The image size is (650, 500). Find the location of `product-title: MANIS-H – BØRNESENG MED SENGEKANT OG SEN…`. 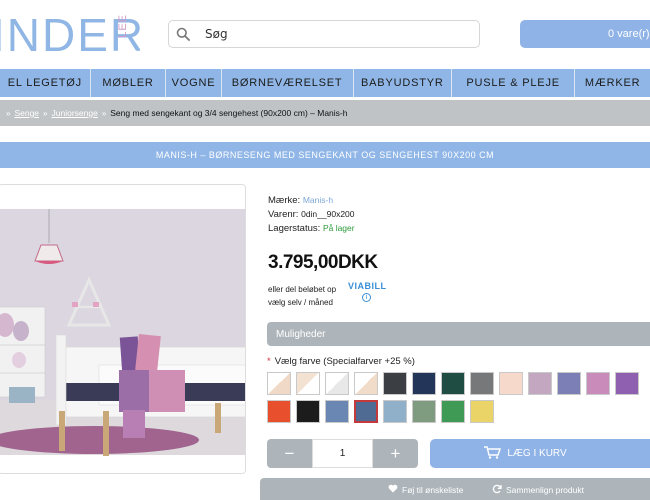

product-title: MANIS-H – BØRNESENG MED SENGEKANT OG SEN… is located at coordinates (325, 155).